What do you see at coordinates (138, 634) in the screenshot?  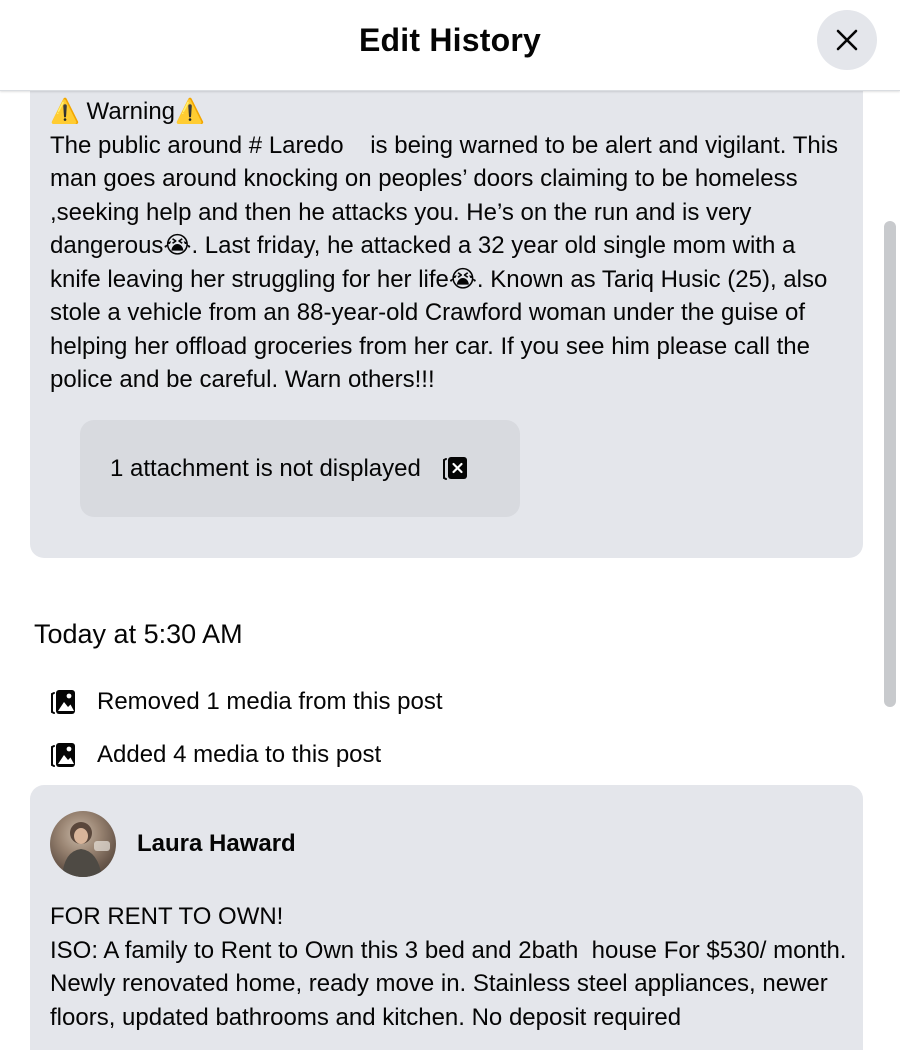 I see `revision-timestamp: Today at 5:30 AM` at bounding box center [138, 634].